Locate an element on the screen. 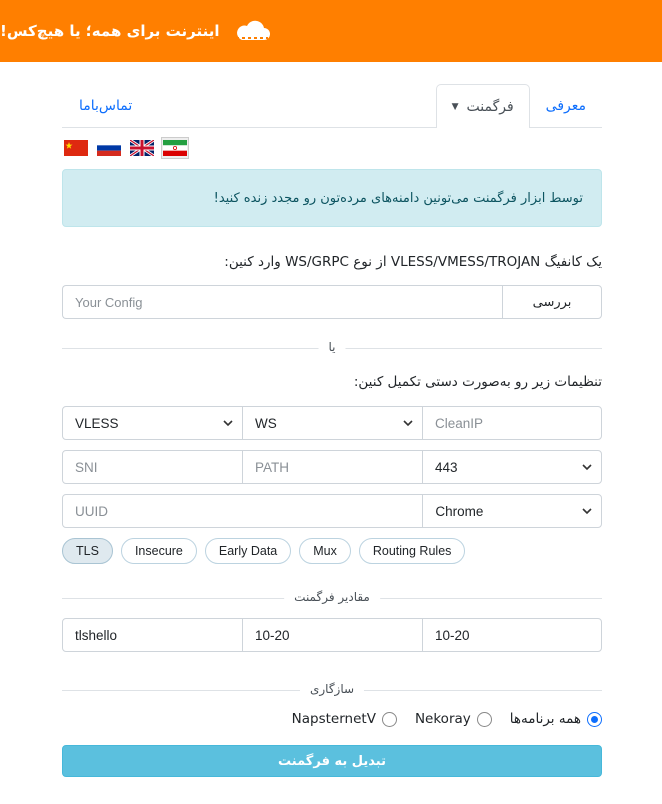  radio-button-checked is located at coordinates (594, 719).